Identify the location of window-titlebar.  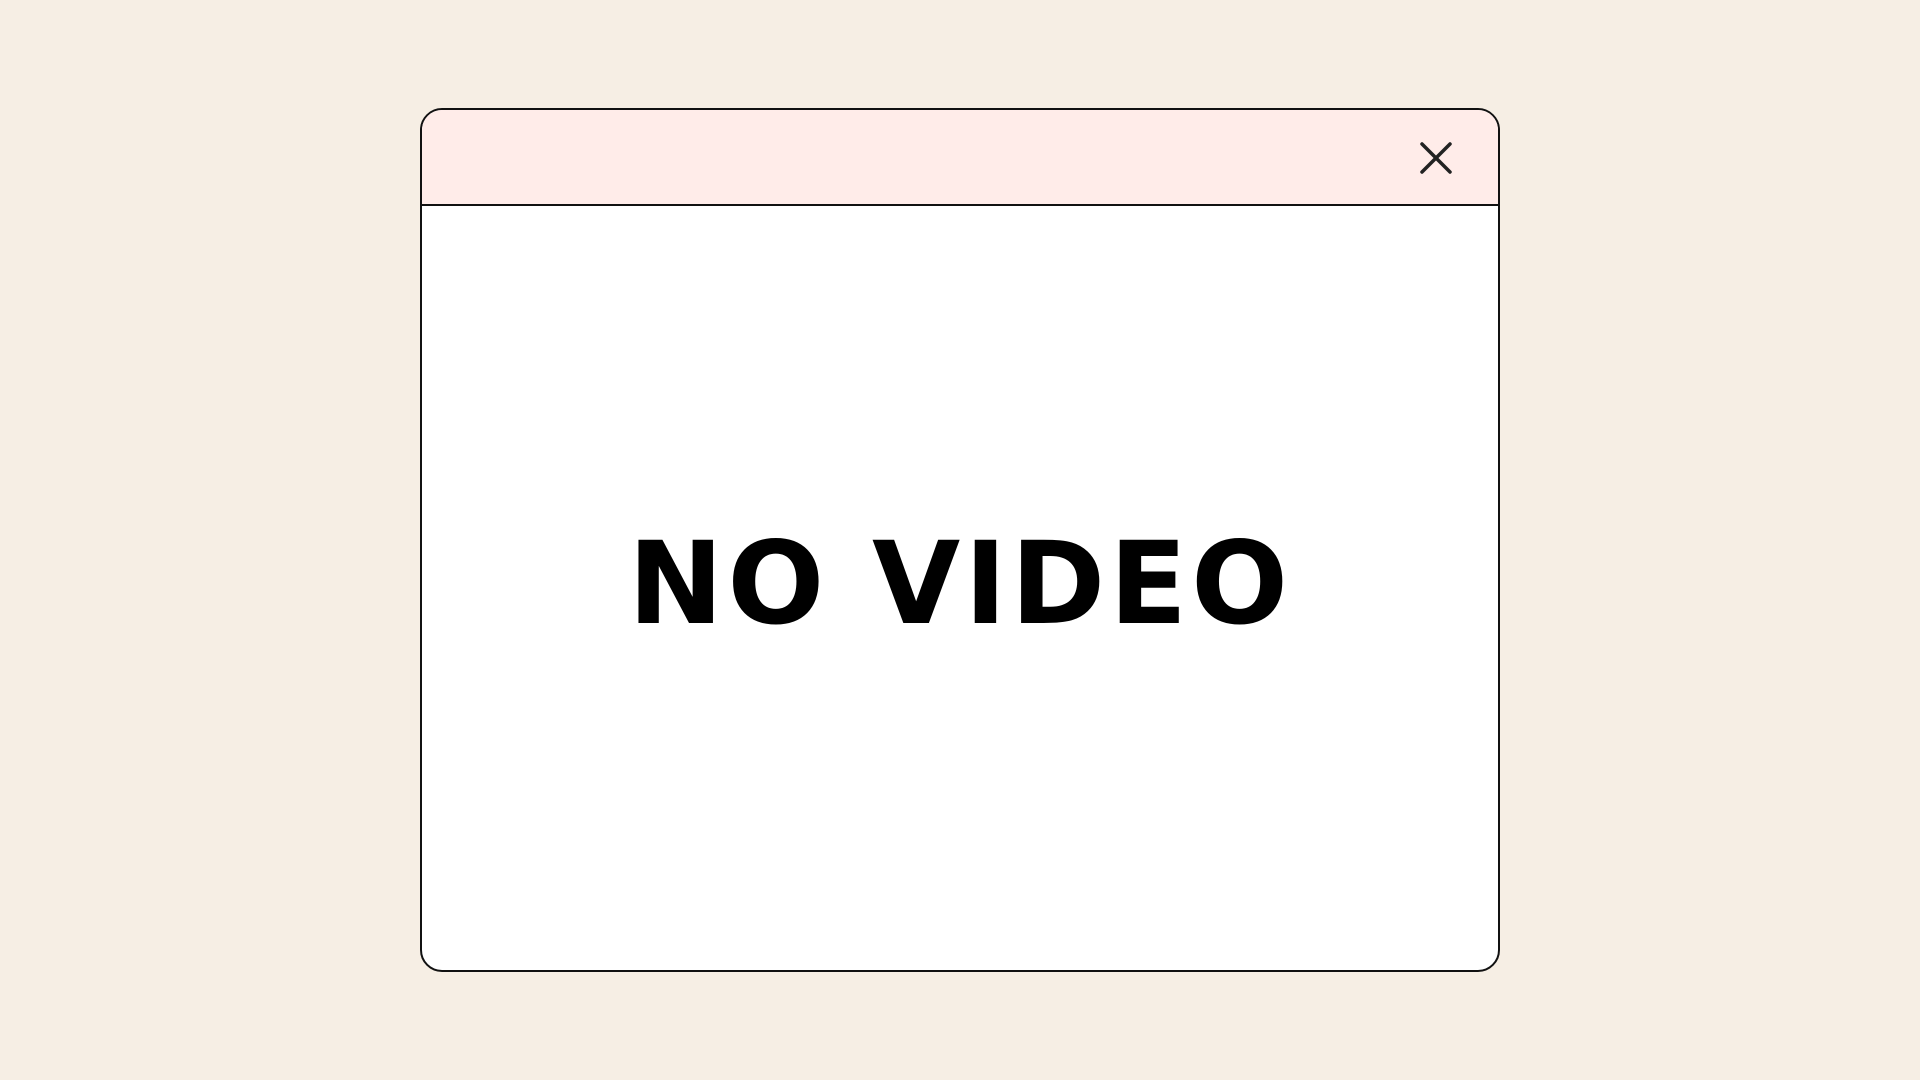
(960, 158).